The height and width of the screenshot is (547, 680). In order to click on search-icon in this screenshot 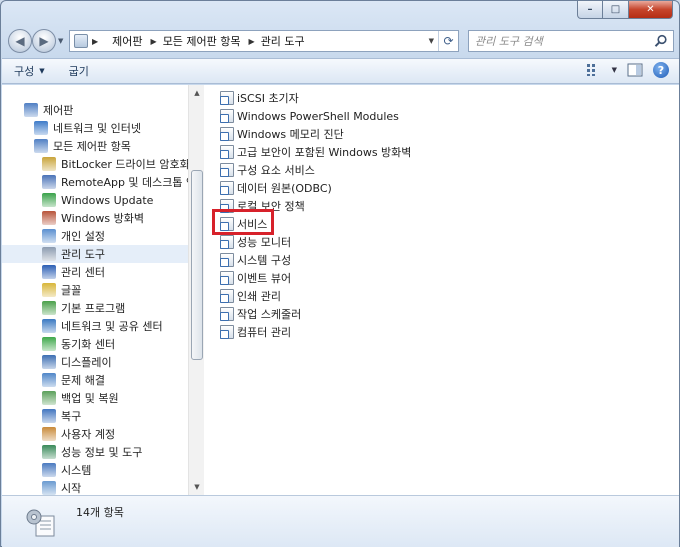, I will do `click(661, 41)`.